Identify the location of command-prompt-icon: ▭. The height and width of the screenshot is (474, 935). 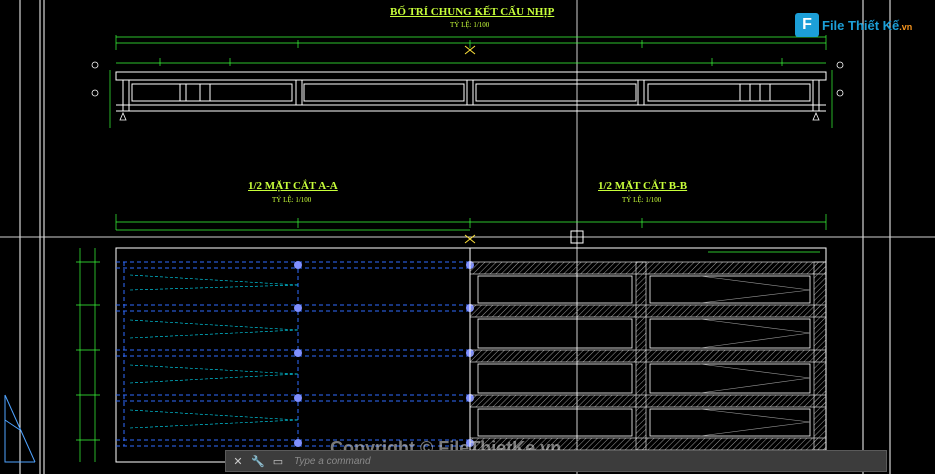
(278, 461).